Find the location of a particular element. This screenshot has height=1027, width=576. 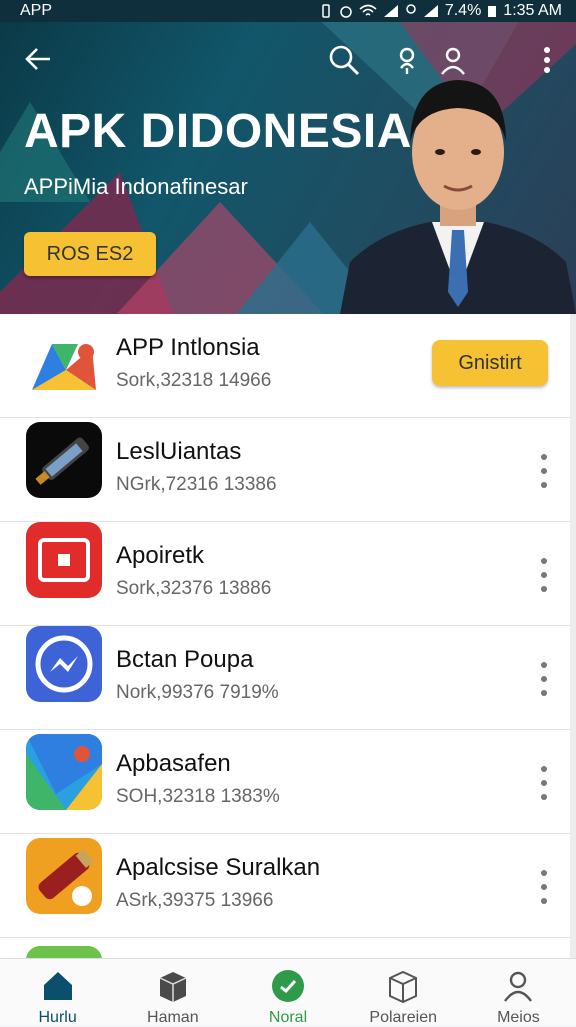

nav-label: Noral is located at coordinates (288, 1017).